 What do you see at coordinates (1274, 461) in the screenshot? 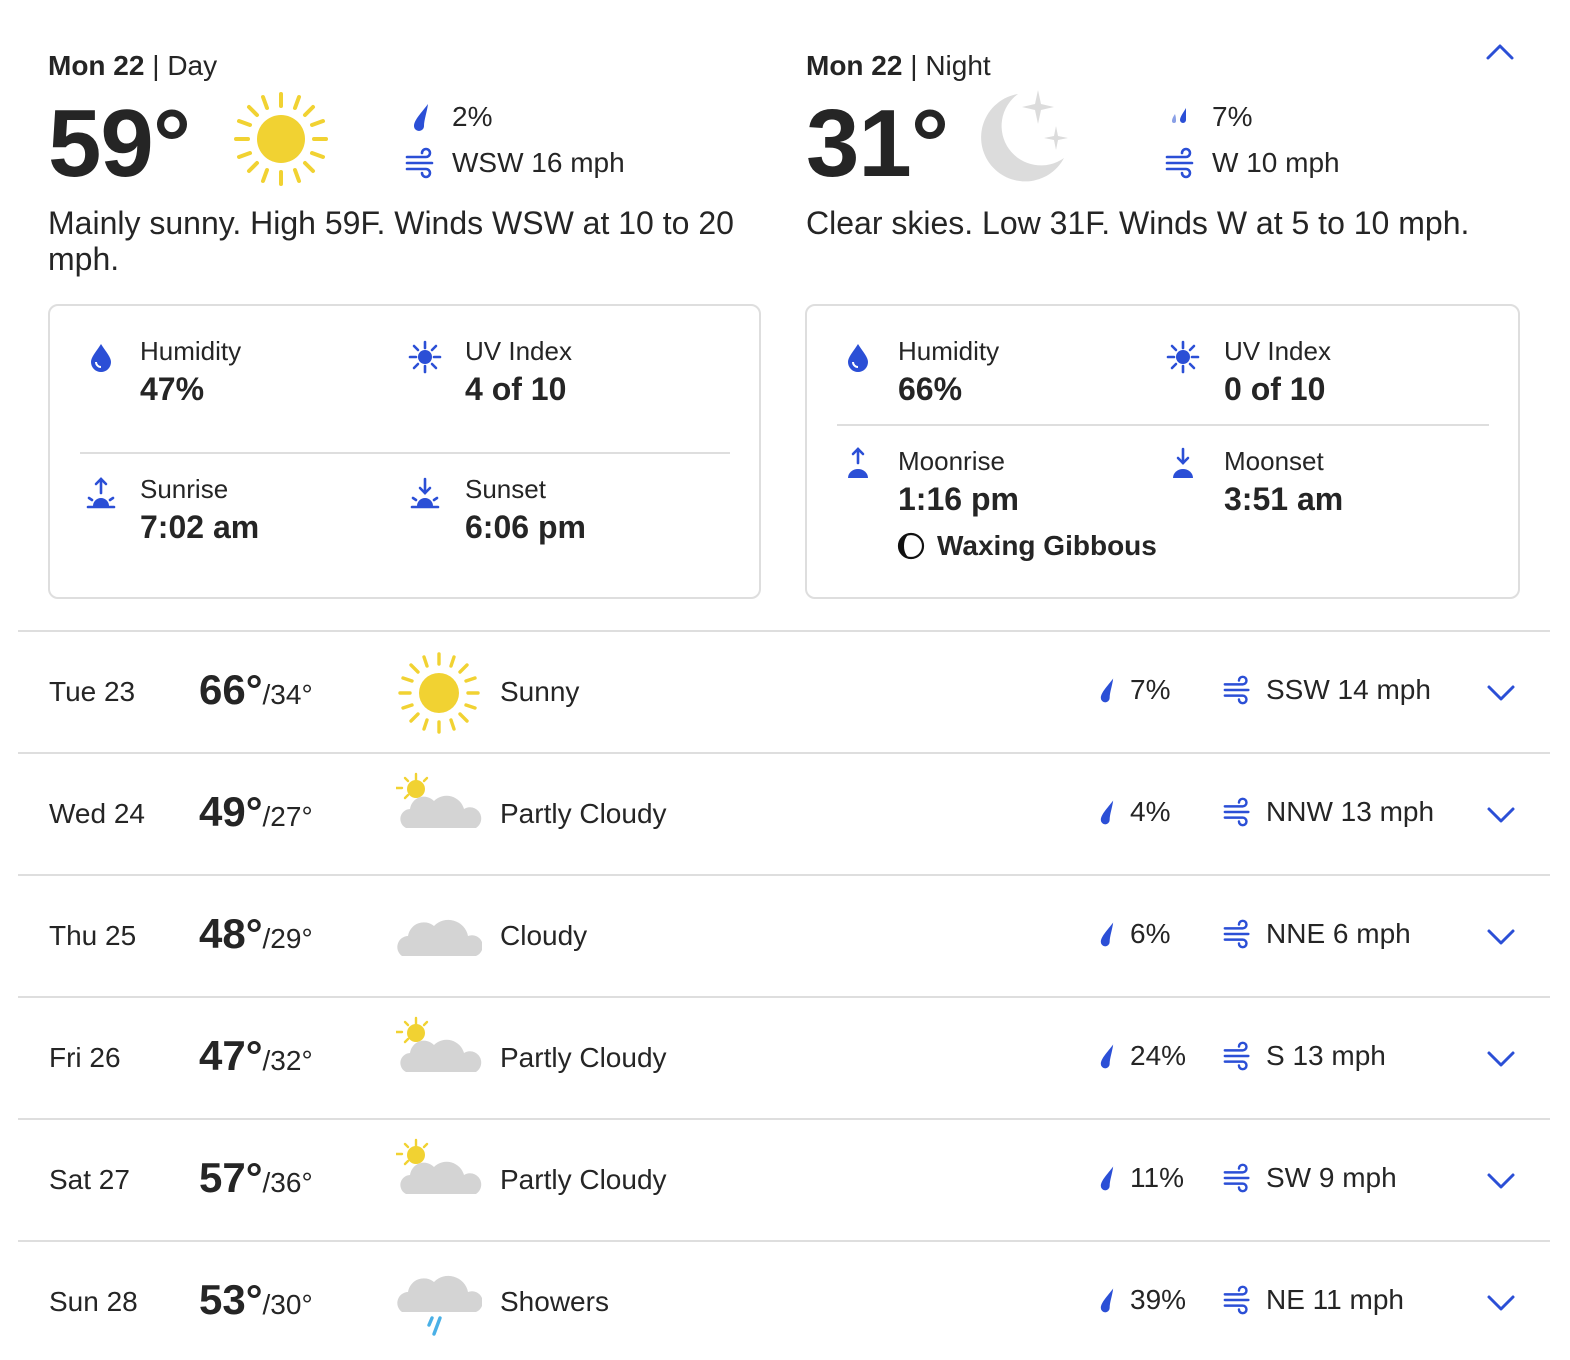
I see `moonset-label: Moonset` at bounding box center [1274, 461].